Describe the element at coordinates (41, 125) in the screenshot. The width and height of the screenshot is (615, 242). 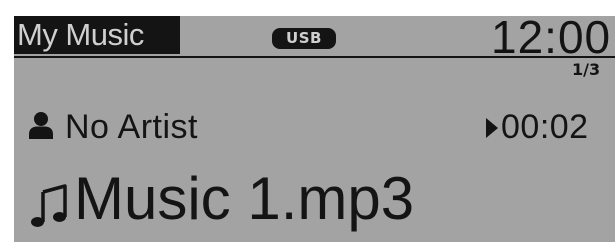
I see `person-icon` at that location.